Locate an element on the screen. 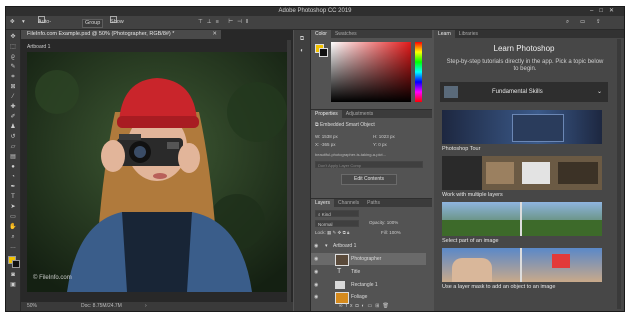 This screenshot has width=628, height=315. w-value: 1538 px is located at coordinates (330, 136).